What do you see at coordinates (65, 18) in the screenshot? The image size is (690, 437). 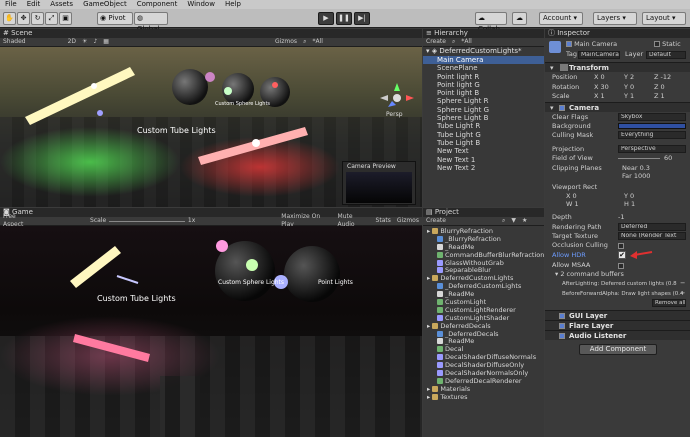 I see `rect-tool-button: ▣` at bounding box center [65, 18].